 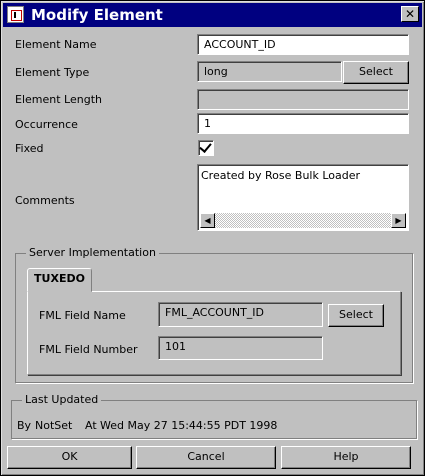 What do you see at coordinates (97, 15) in the screenshot?
I see `window-title: Modify Element` at bounding box center [97, 15].